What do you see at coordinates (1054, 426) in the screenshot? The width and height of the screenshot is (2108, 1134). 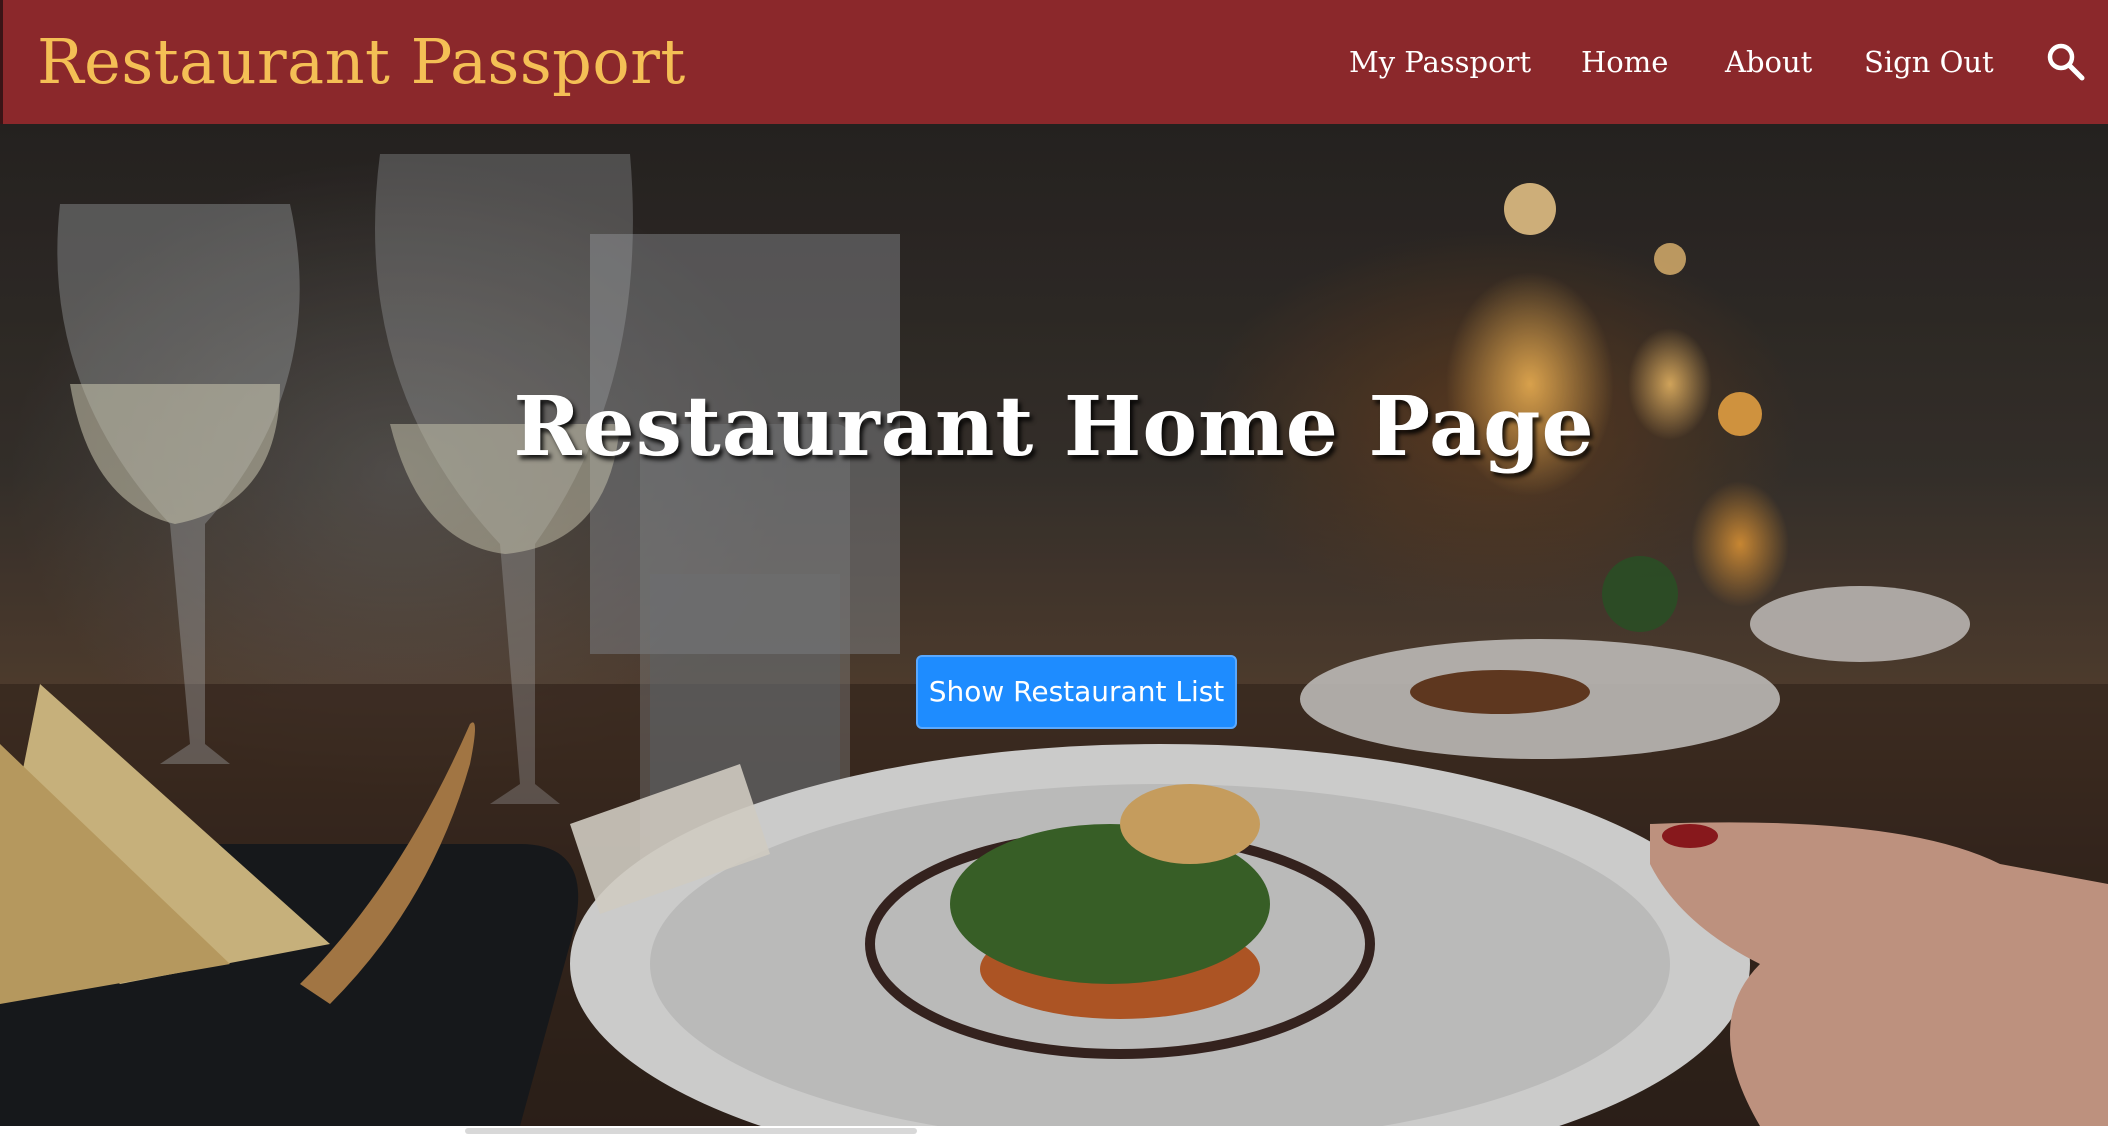 I see `hero-title: Restaurant Home Page` at bounding box center [1054, 426].